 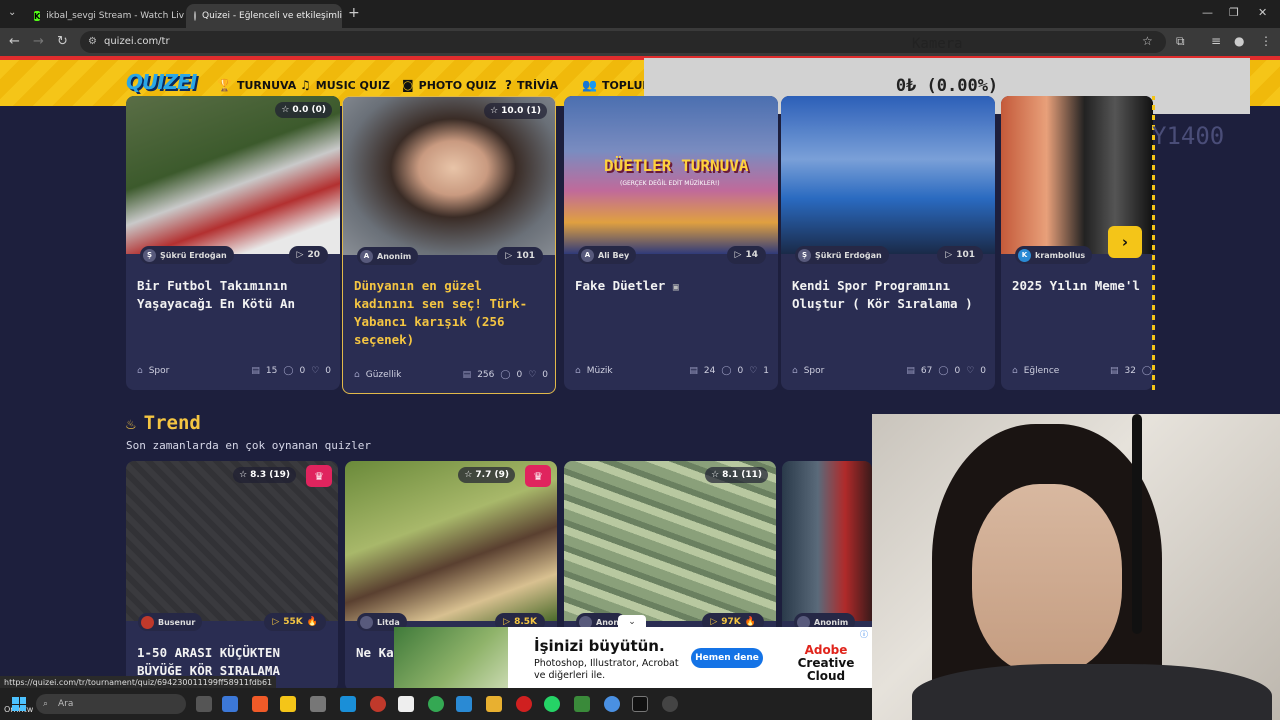 What do you see at coordinates (632, 622) in the screenshot?
I see `chevron-down-icon: ⌄` at bounding box center [632, 622].